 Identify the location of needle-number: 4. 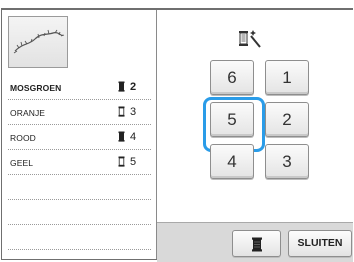
(133, 137).